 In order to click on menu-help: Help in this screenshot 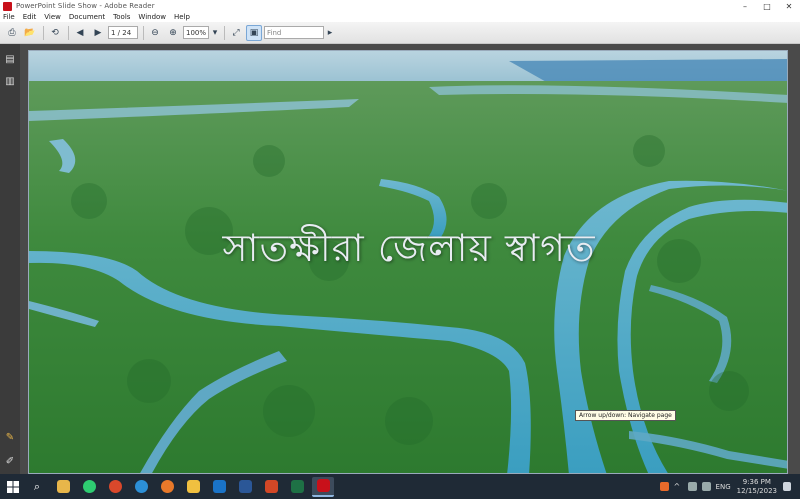, I will do `click(182, 17)`.